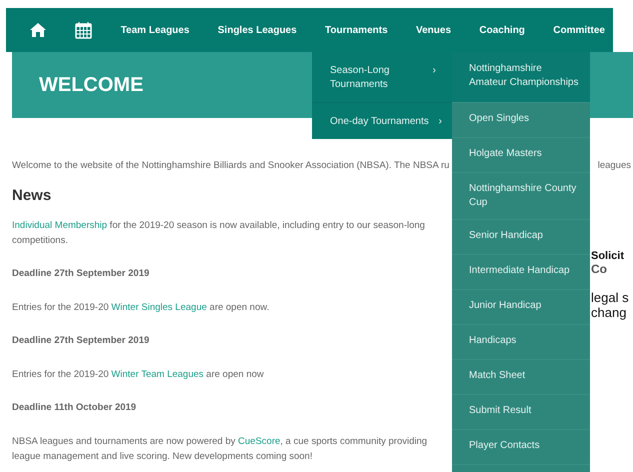  I want to click on dropdown-item: Season-Long Tournaments ›, so click(382, 77).